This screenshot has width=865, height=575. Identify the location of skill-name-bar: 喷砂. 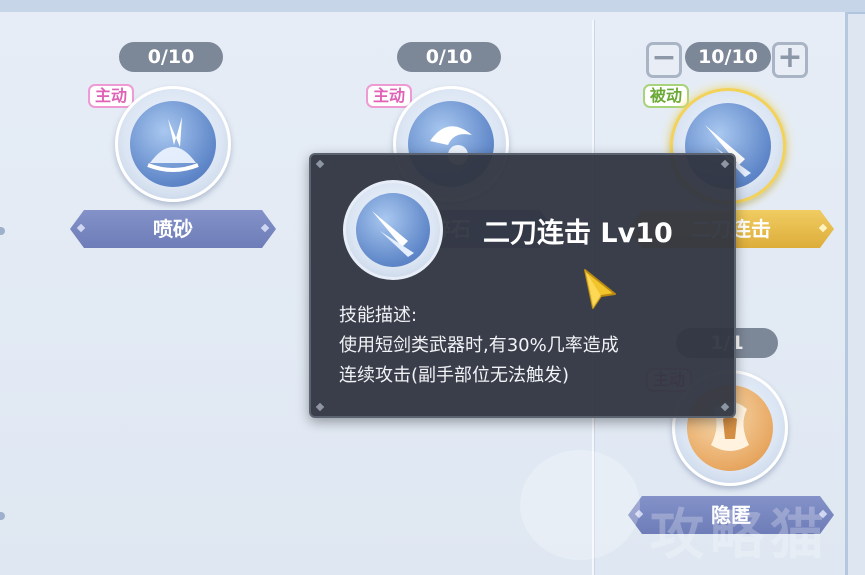
(173, 229).